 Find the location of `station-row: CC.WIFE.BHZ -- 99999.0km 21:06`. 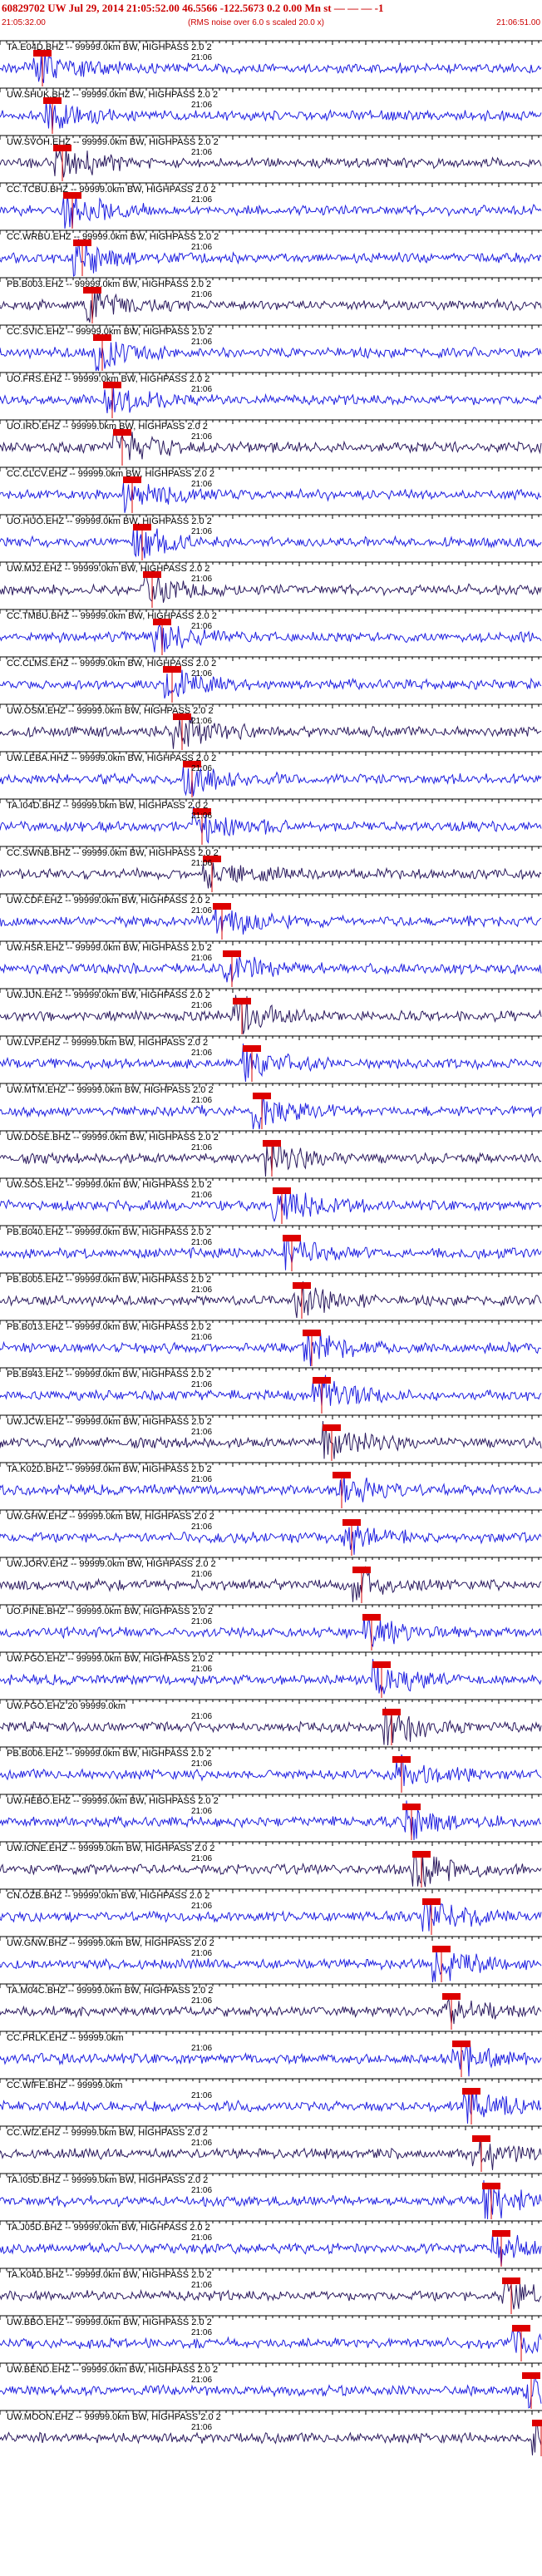

station-row: CC.WIFE.BHZ -- 99999.0km 21:06 is located at coordinates (271, 2101).